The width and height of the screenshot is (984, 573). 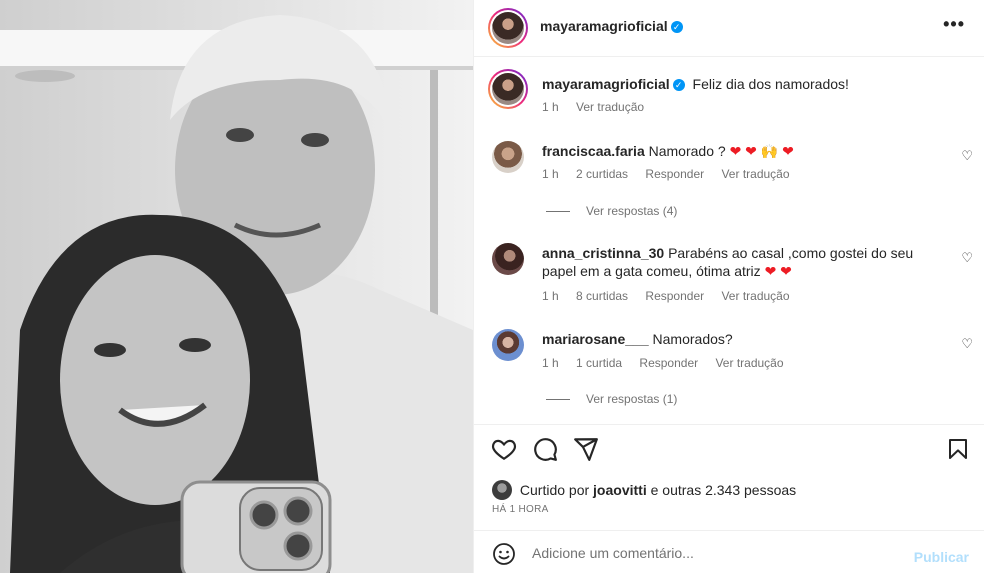 I want to click on comment-meta: 1 h 2 curtidas Responder Ver tradução, so click(x=673, y=174).